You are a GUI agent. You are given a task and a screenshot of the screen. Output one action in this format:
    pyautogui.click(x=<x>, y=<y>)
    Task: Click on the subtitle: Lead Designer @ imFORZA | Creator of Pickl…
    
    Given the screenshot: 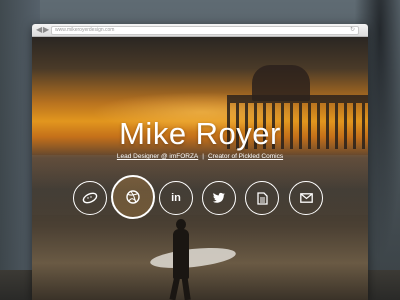 What is the action you would take?
    pyautogui.click(x=200, y=156)
    